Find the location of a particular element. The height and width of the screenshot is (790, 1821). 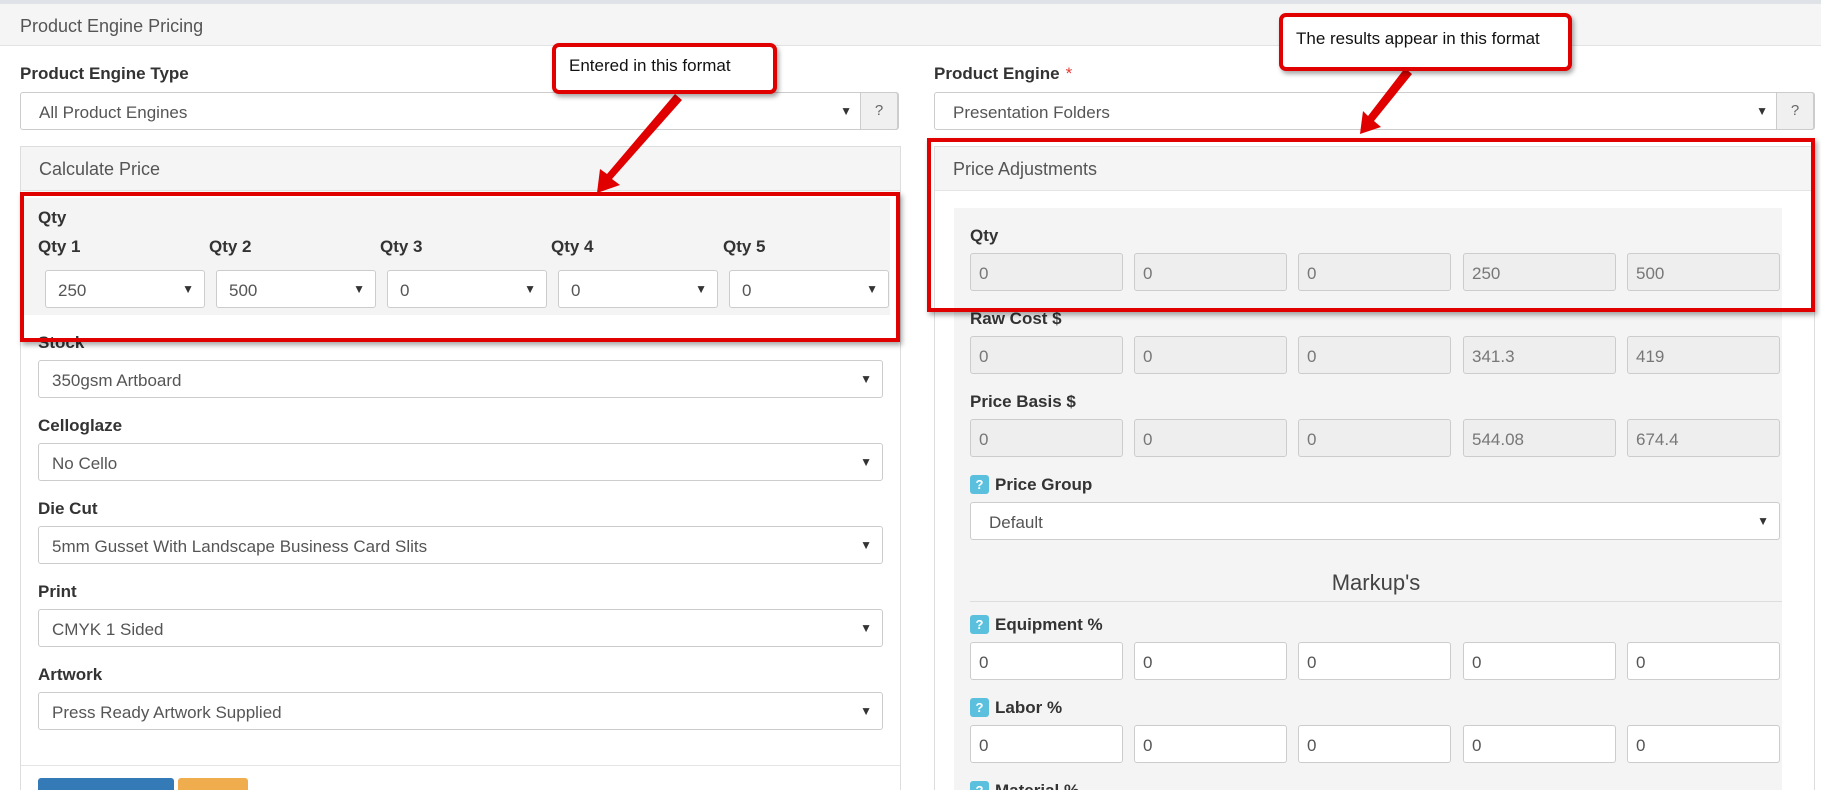

arrow-left is located at coordinates (639, 143).